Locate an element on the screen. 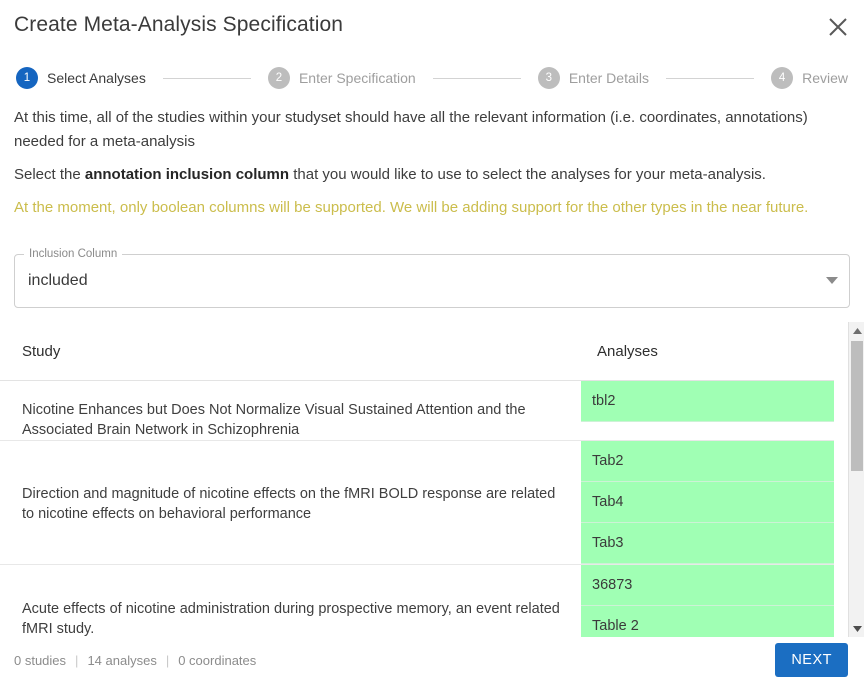  step-review: 4 Review is located at coordinates (809, 78).